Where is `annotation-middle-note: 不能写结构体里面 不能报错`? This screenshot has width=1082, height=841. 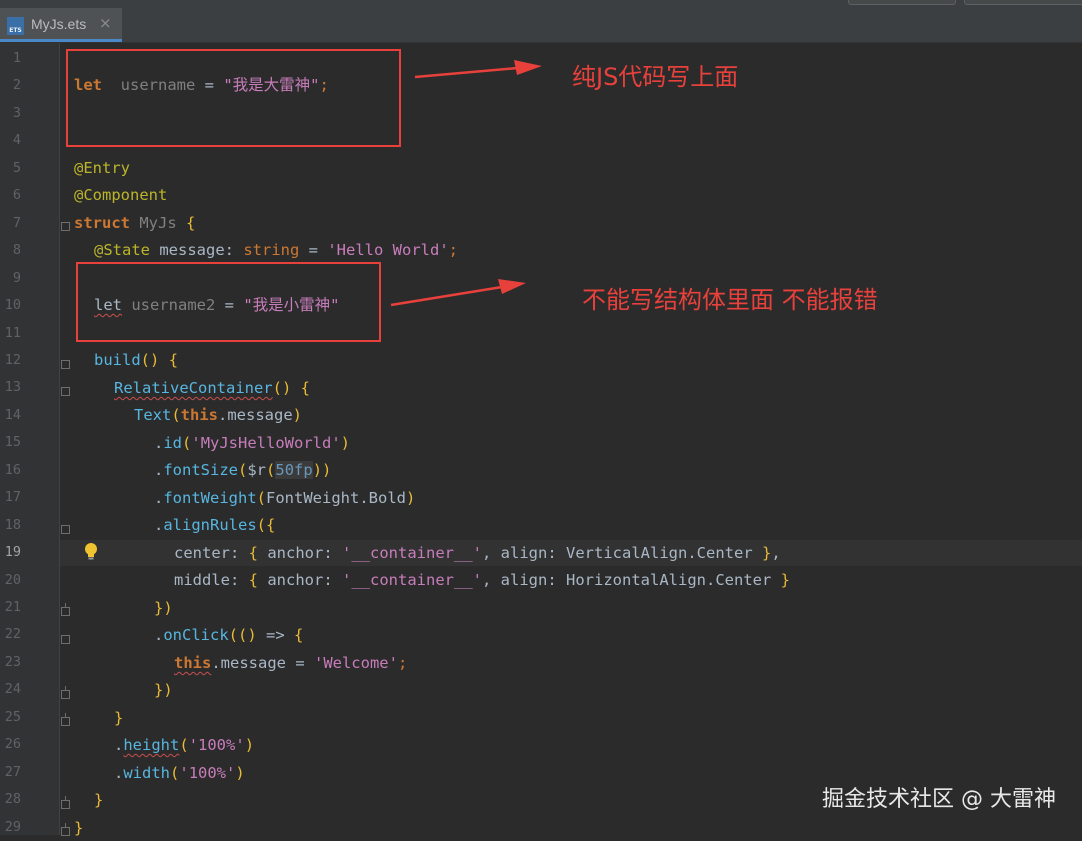
annotation-middle-note: 不能写结构体里面 不能报错 is located at coordinates (730, 300).